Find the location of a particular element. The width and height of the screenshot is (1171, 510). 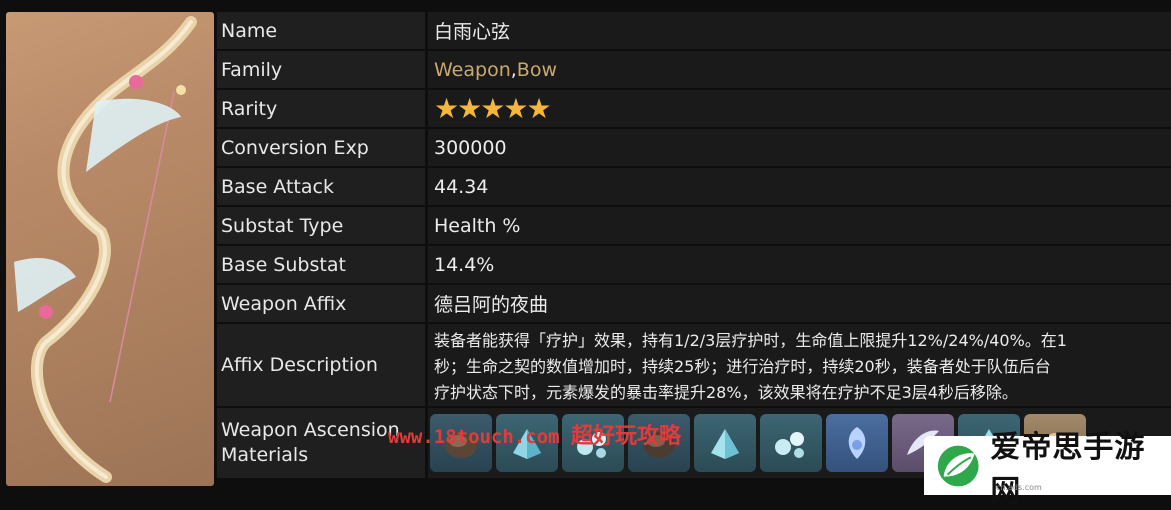

row-base-substat: Base Substat 14.4% is located at coordinates (694, 264).